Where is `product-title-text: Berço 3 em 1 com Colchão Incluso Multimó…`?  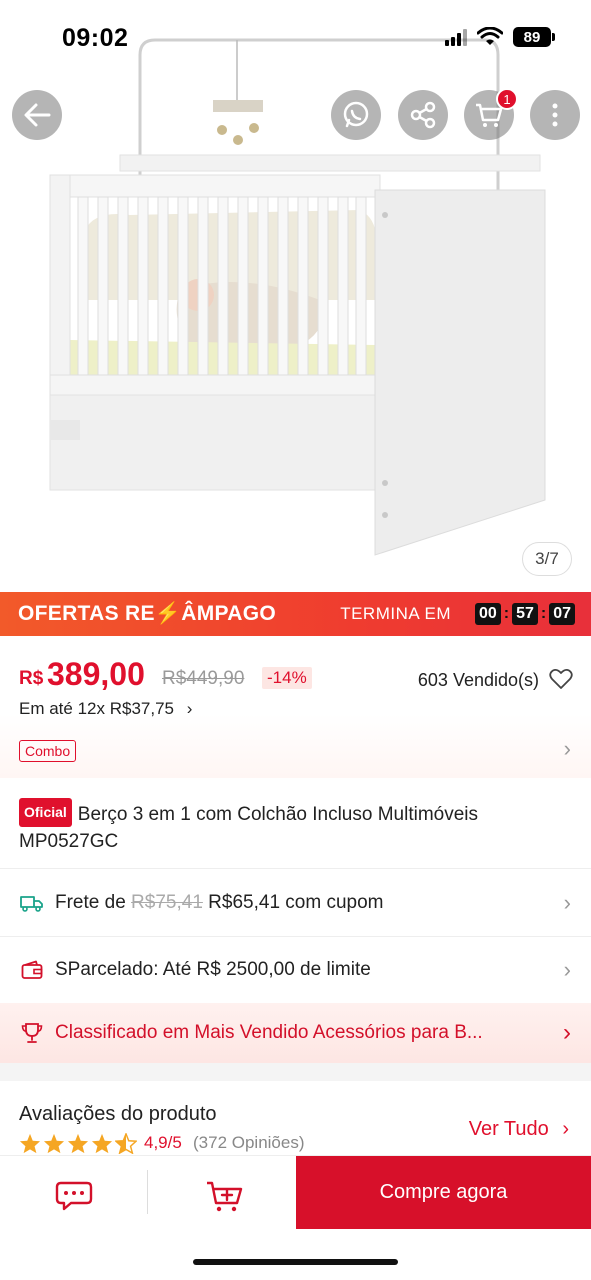
product-title-text: Berço 3 em 1 com Colchão Incluso Multimó… is located at coordinates (249, 828).